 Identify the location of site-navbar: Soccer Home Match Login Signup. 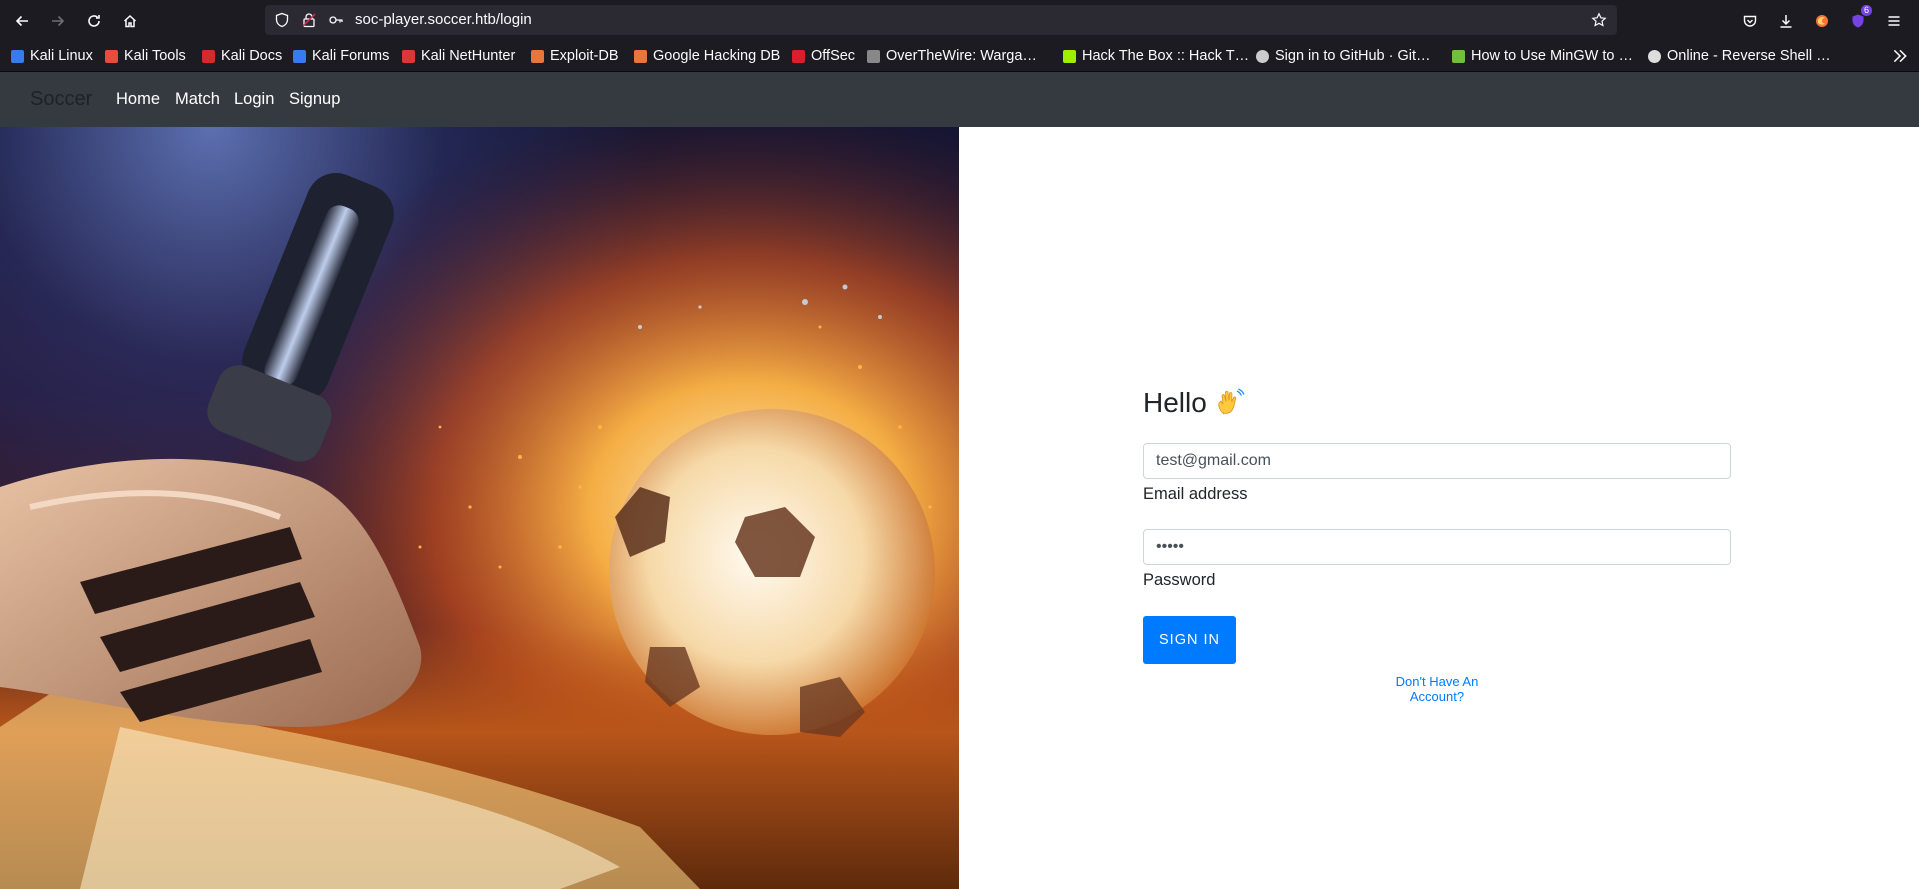
(959, 99).